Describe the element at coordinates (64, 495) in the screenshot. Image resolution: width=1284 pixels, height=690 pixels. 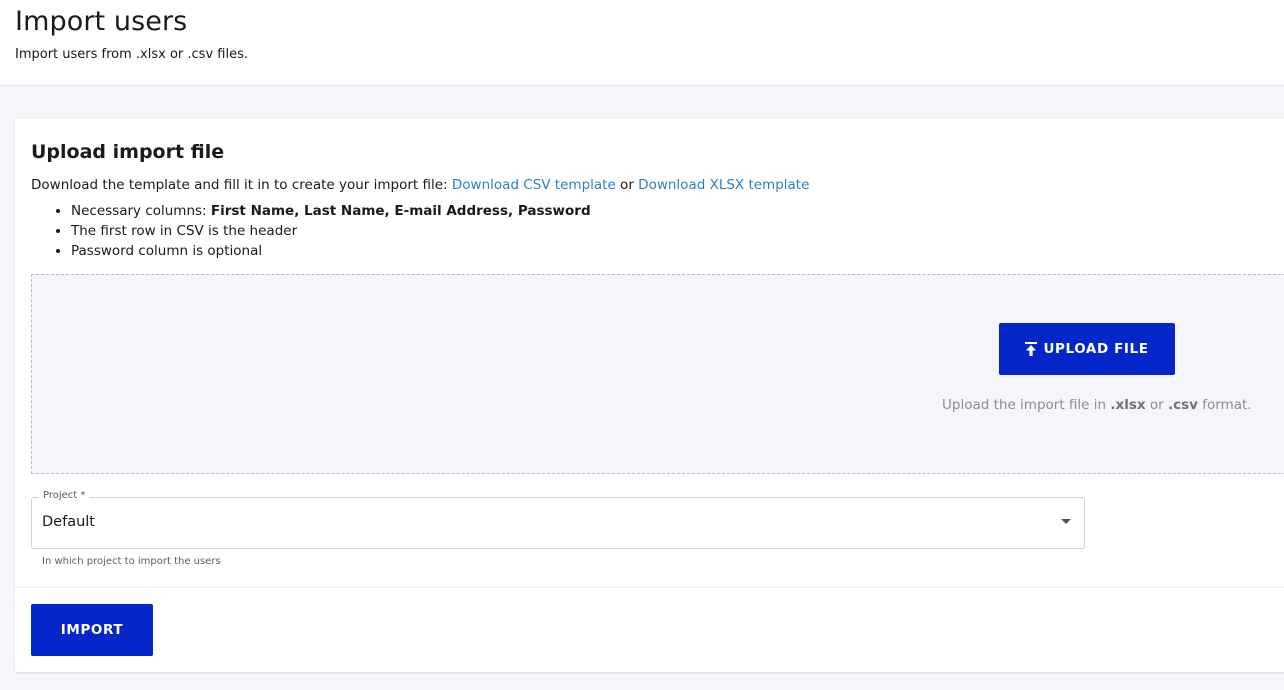
I see `project-select-label: Project *` at that location.